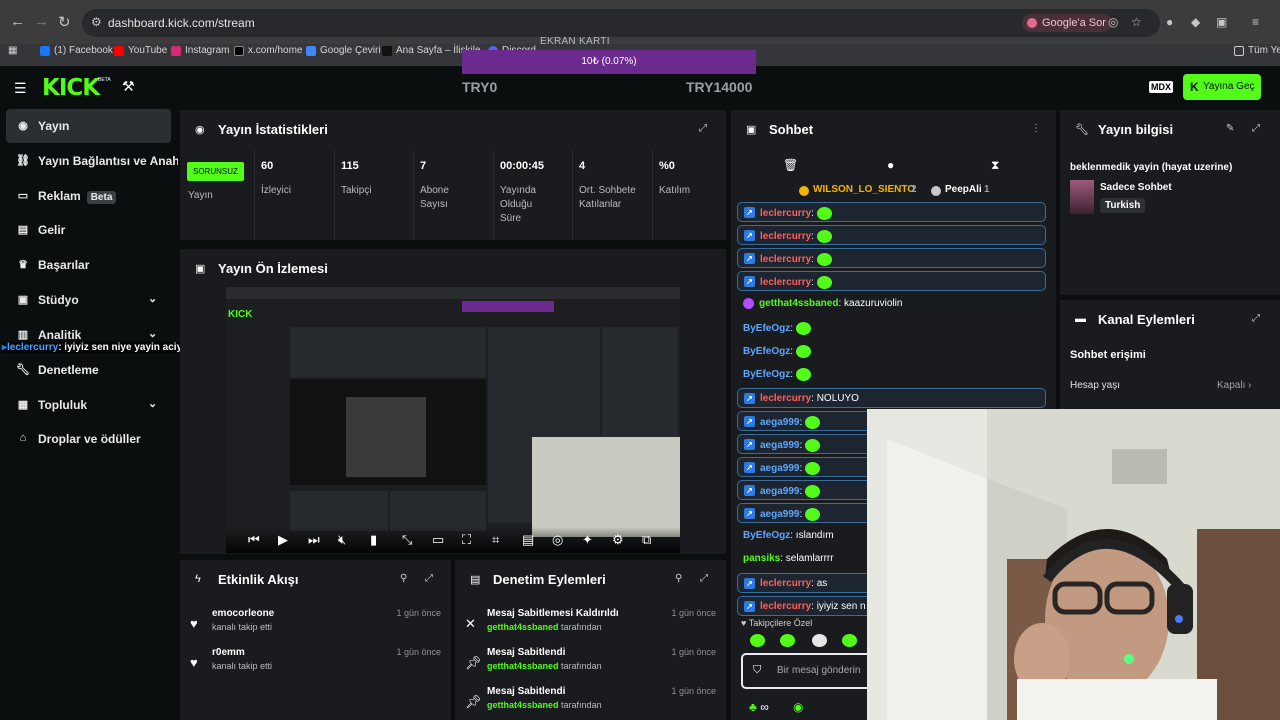 The width and height of the screenshot is (1280, 720). What do you see at coordinates (621, 23) in the screenshot?
I see `address-bar: ⚙ dashboard.kick.com/stream` at bounding box center [621, 23].